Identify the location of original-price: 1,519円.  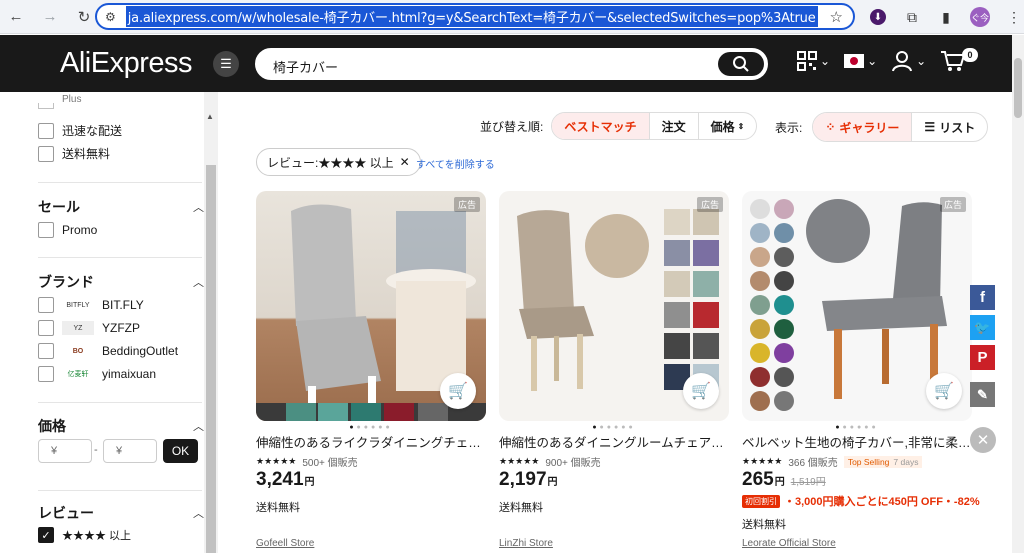
(808, 482).